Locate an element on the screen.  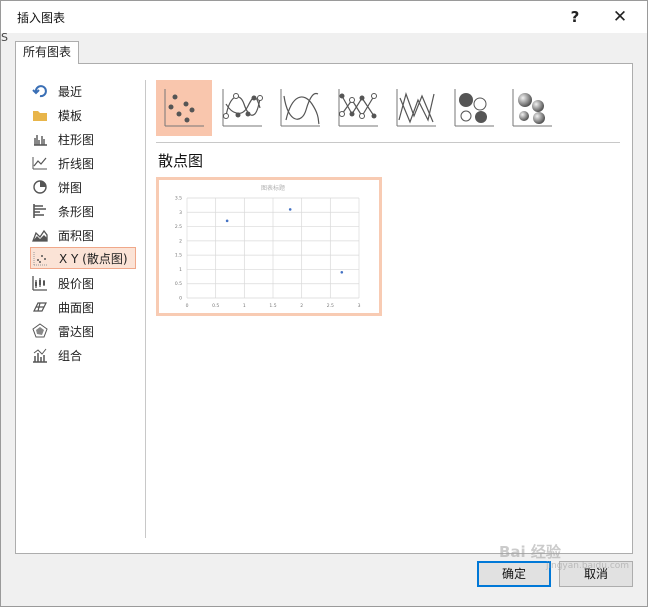
scatter-straight-lines-markers-icon is located at coordinates (358, 108).